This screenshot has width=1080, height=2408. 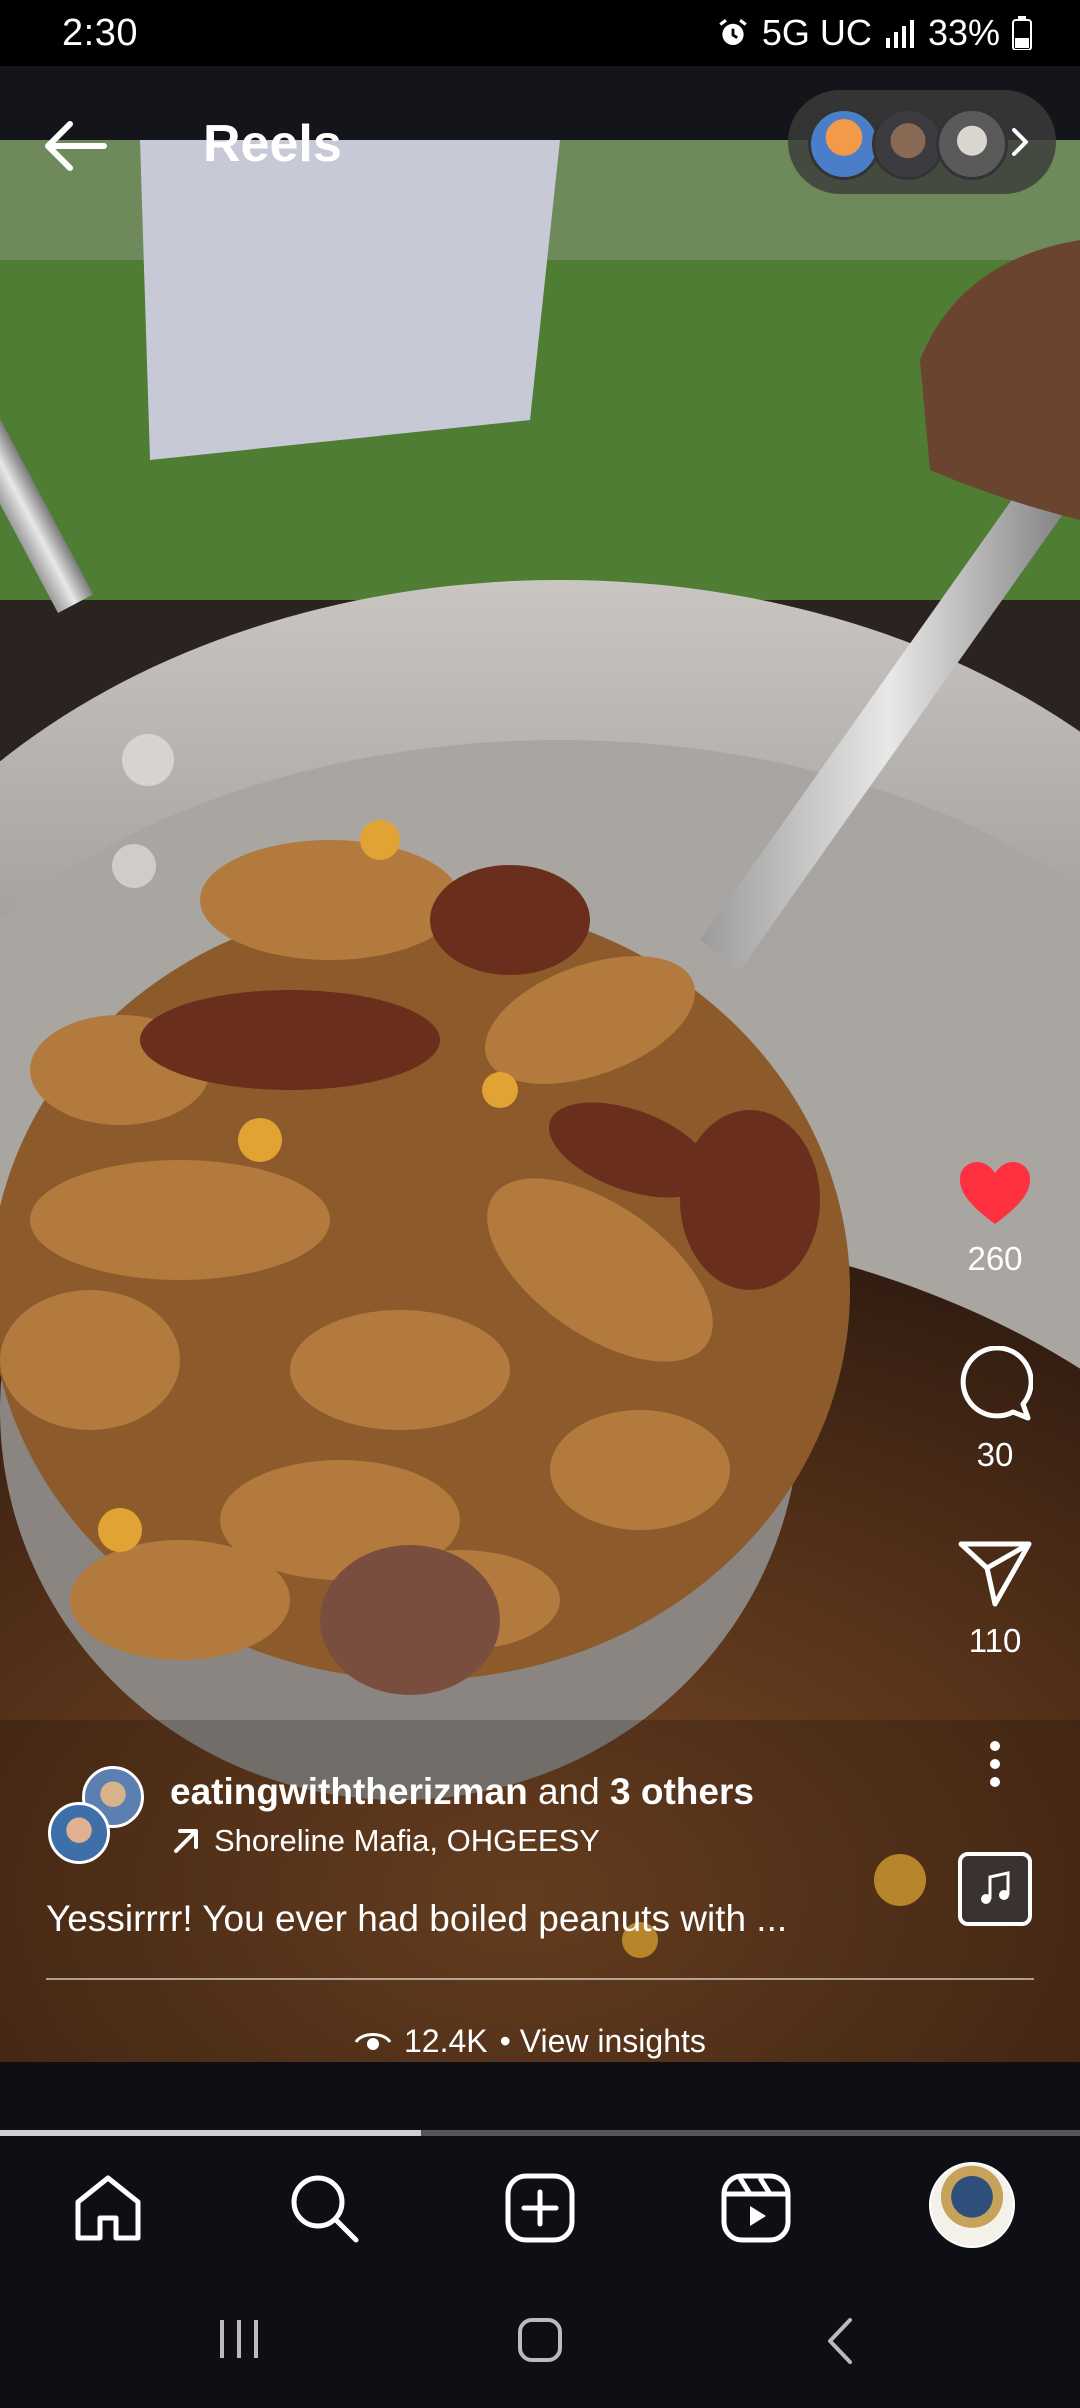 What do you see at coordinates (972, 2205) in the screenshot?
I see `profile-avatar` at bounding box center [972, 2205].